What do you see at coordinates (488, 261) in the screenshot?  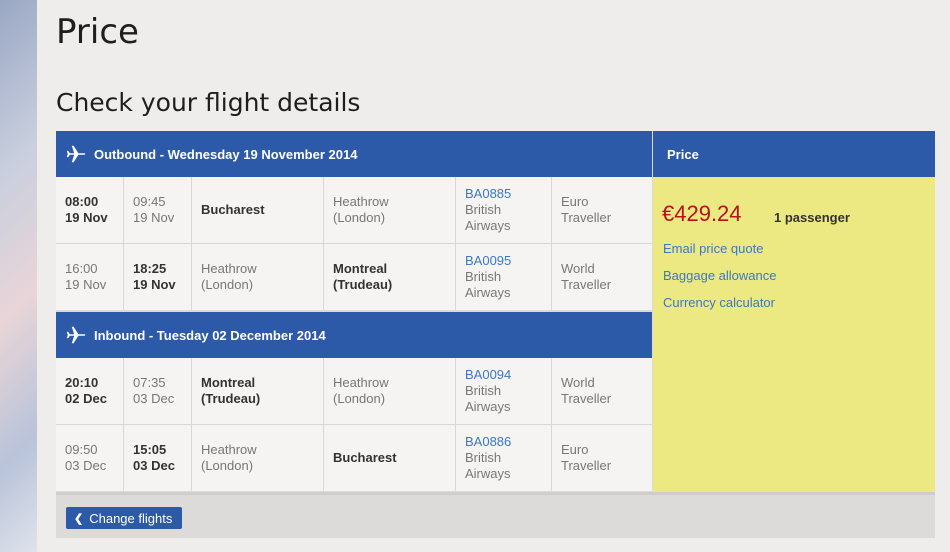 I see `flight-number-link: BA0095` at bounding box center [488, 261].